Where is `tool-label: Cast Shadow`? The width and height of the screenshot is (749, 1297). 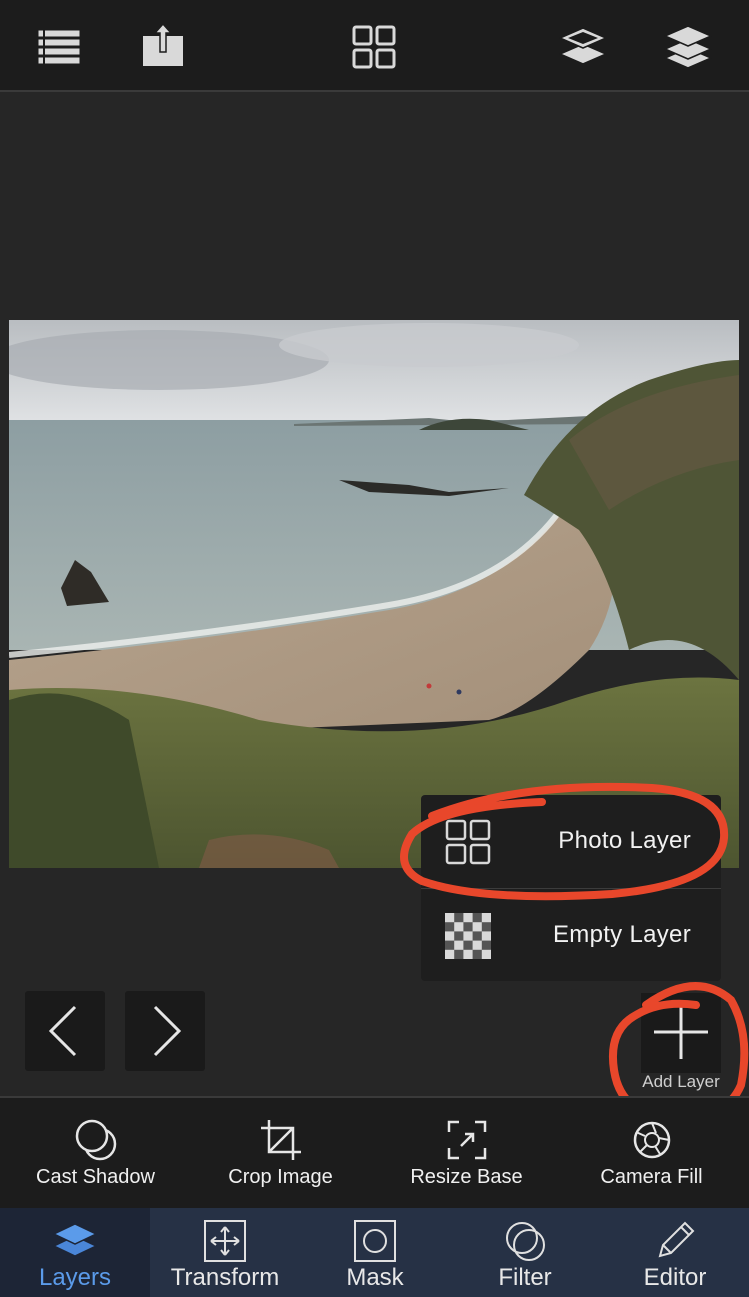
tool-label: Cast Shadow is located at coordinates (95, 1177).